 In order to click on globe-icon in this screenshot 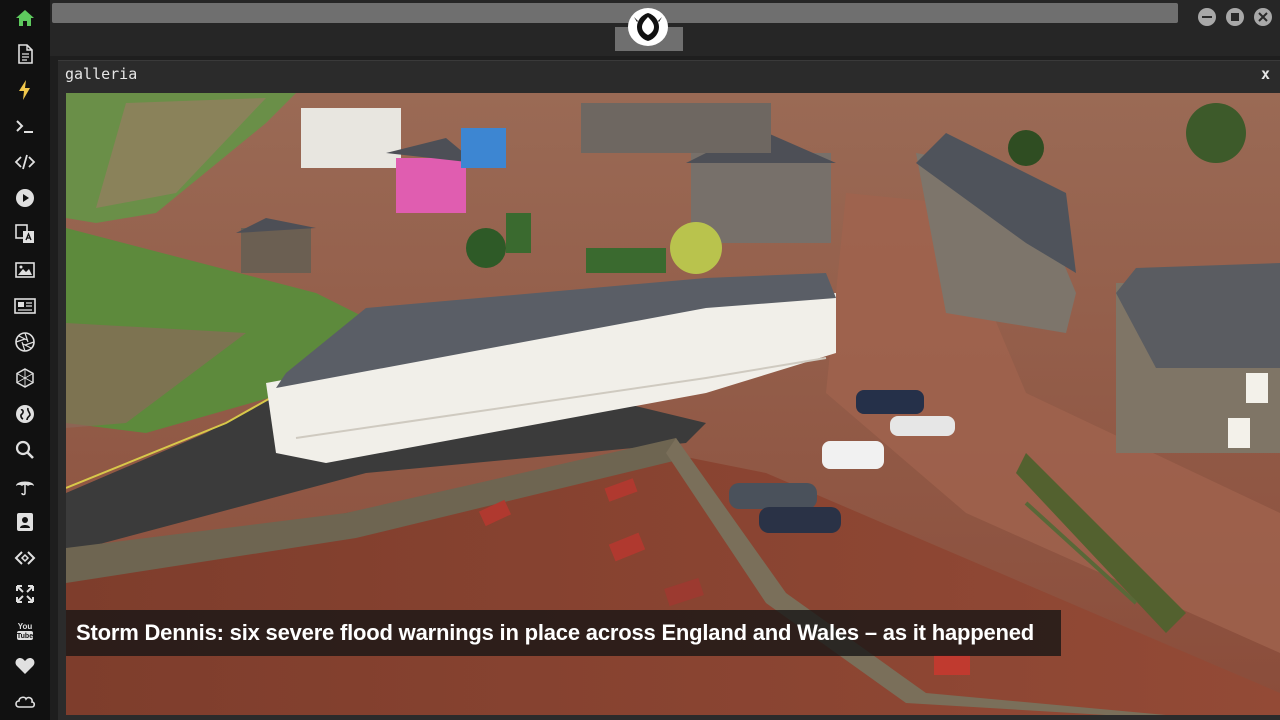, I will do `click(25, 414)`.